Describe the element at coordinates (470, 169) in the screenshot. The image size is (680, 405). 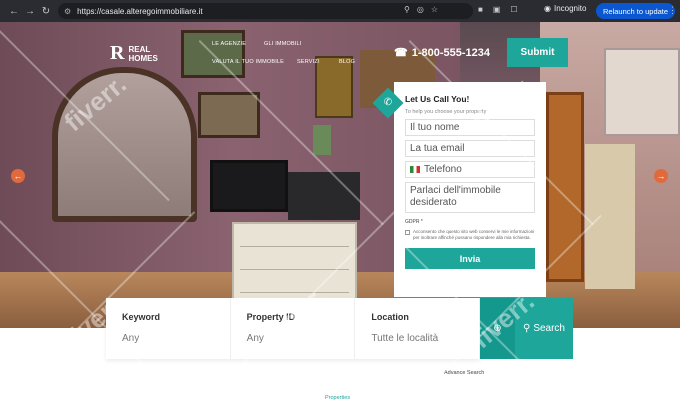
I see `phone-field: Telefono` at that location.